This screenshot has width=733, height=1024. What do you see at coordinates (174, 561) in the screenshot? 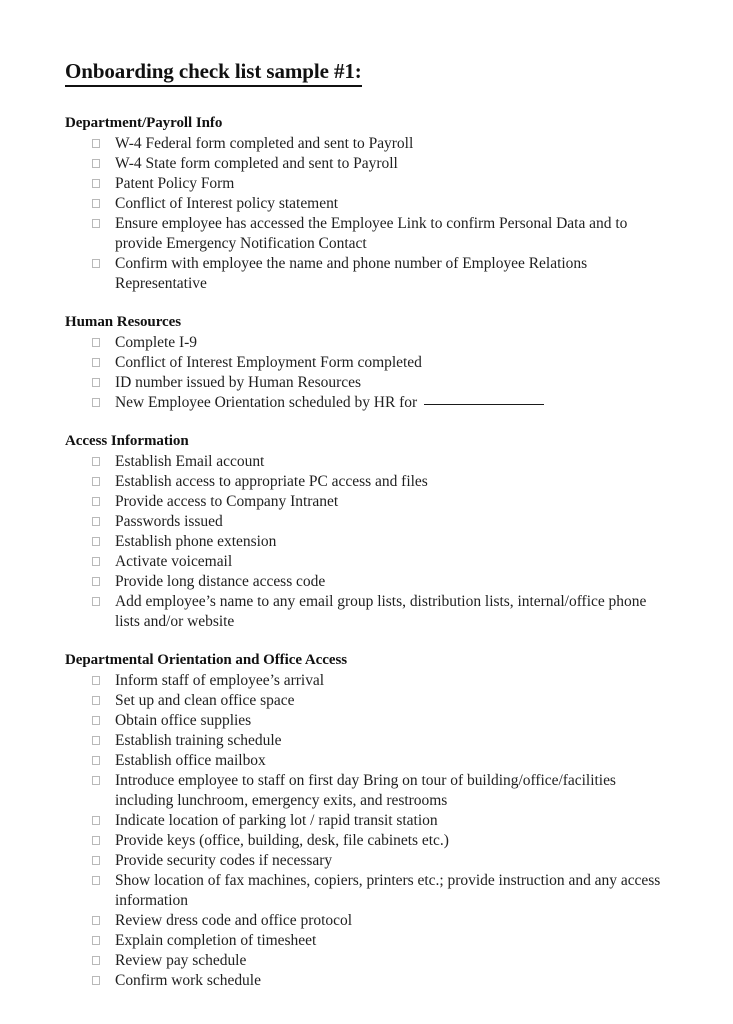
I see `checklist-item-label: Activate voicemail` at bounding box center [174, 561].